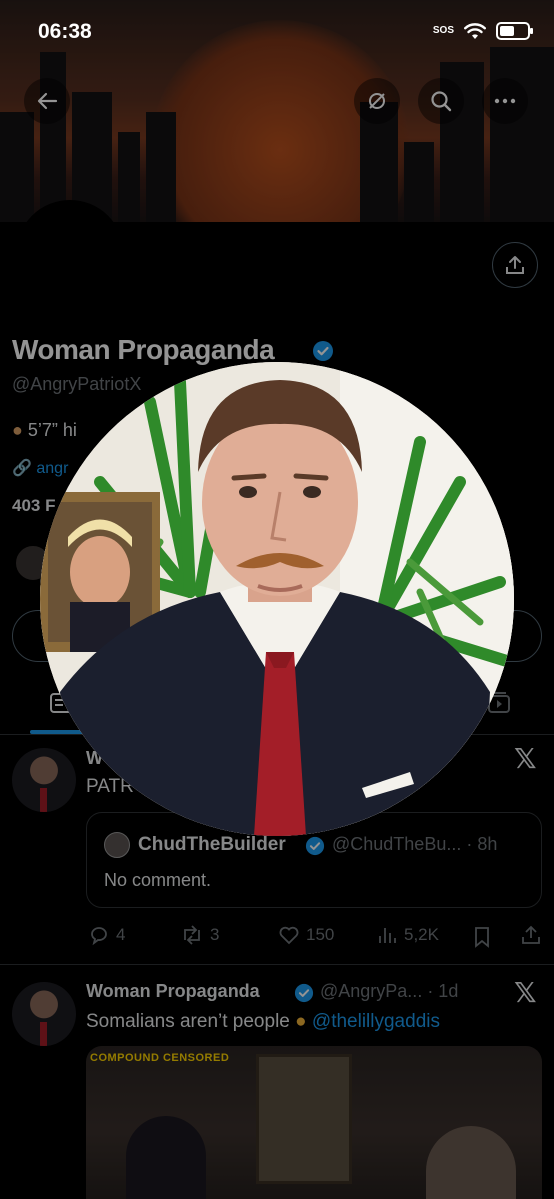 Image resolution: width=554 pixels, height=1199 pixels. I want to click on sos-indicator: SOS, so click(443, 30).